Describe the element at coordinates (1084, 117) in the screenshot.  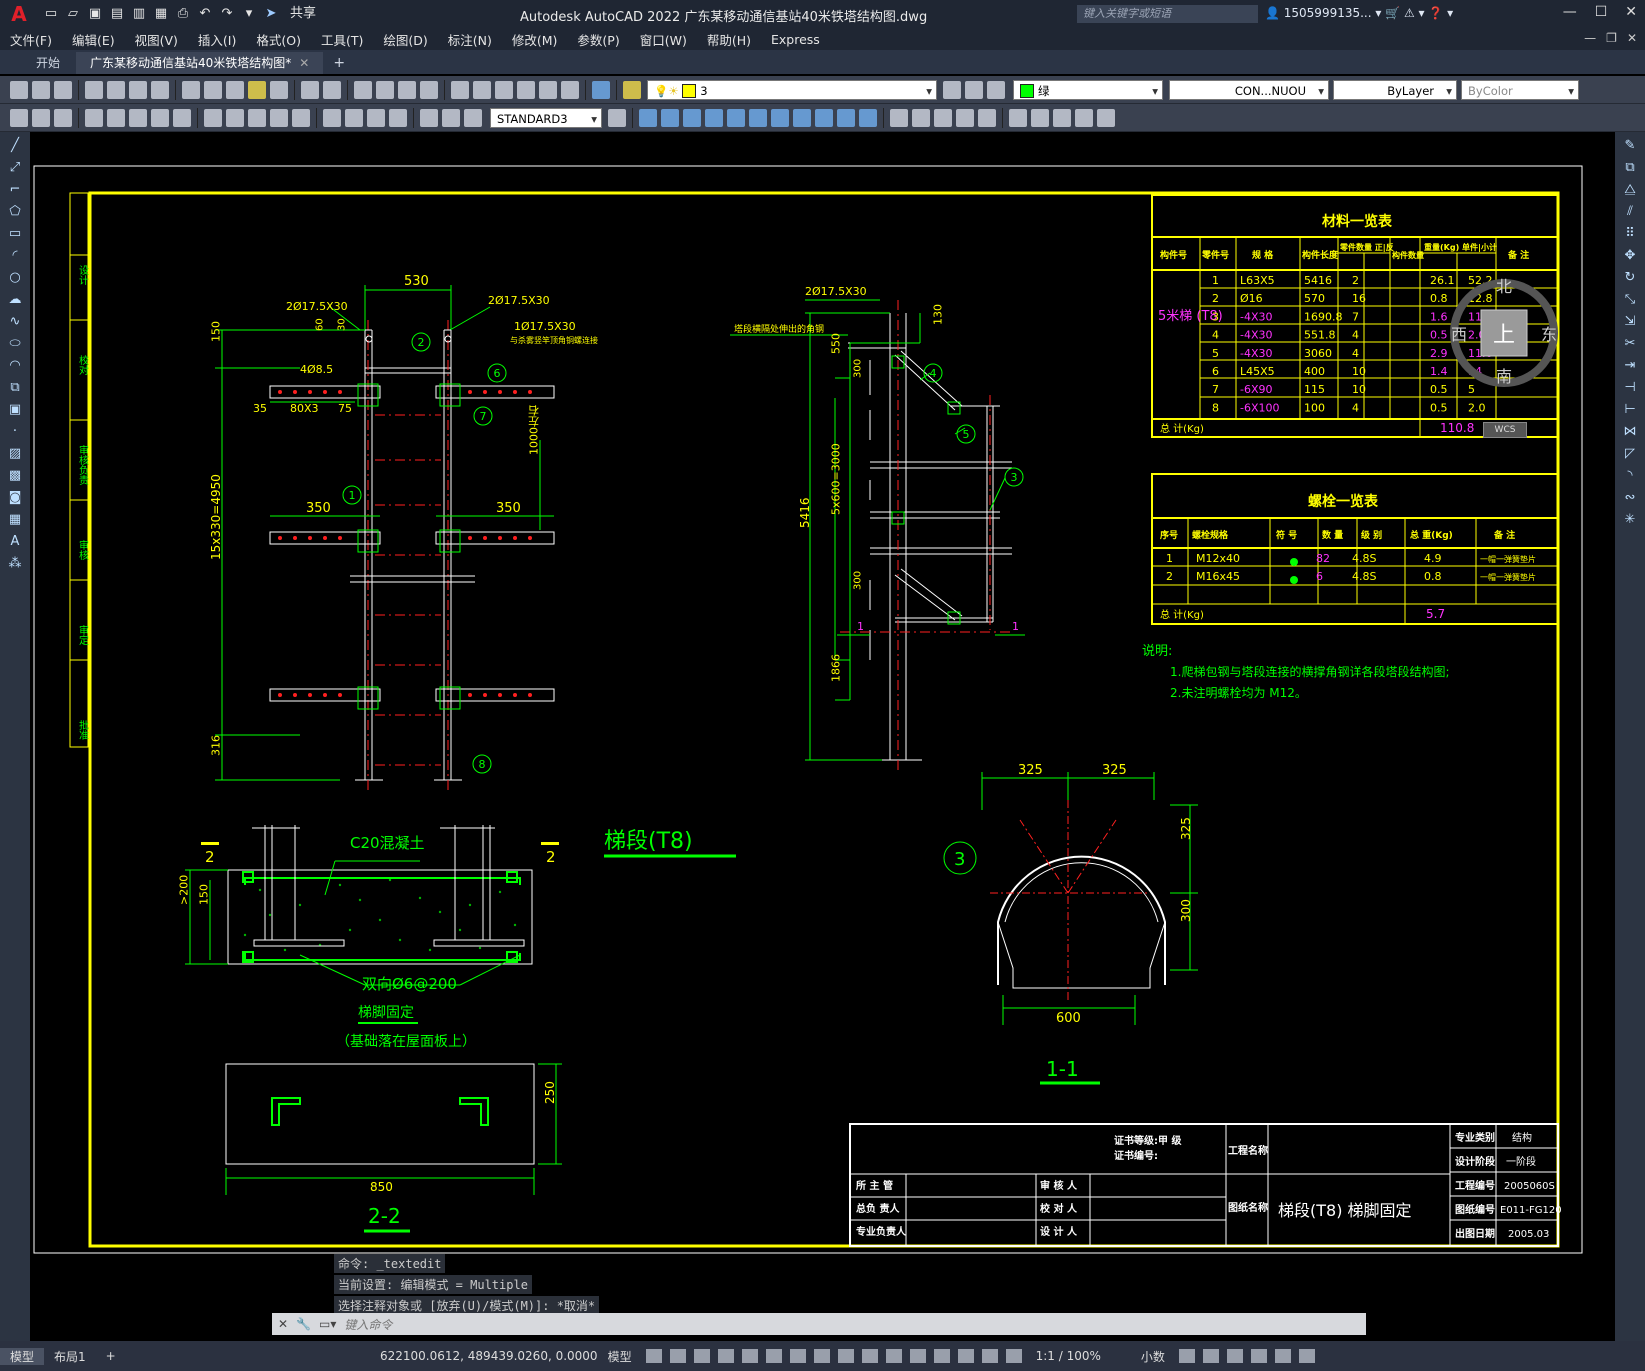
I see `ucs-face-icon` at that location.